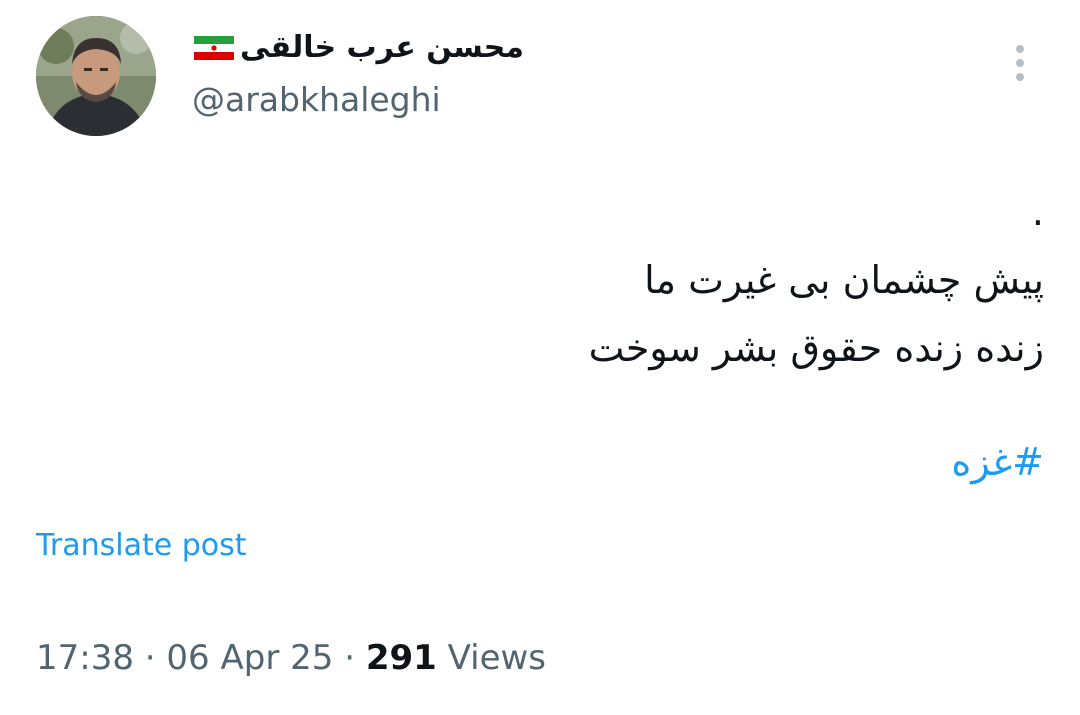 The image size is (1080, 715). I want to click on iran-flag-icon, so click(214, 48).